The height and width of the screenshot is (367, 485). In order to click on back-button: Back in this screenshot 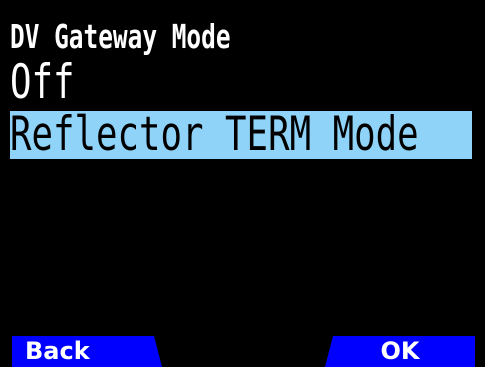, I will do `click(87, 351)`.